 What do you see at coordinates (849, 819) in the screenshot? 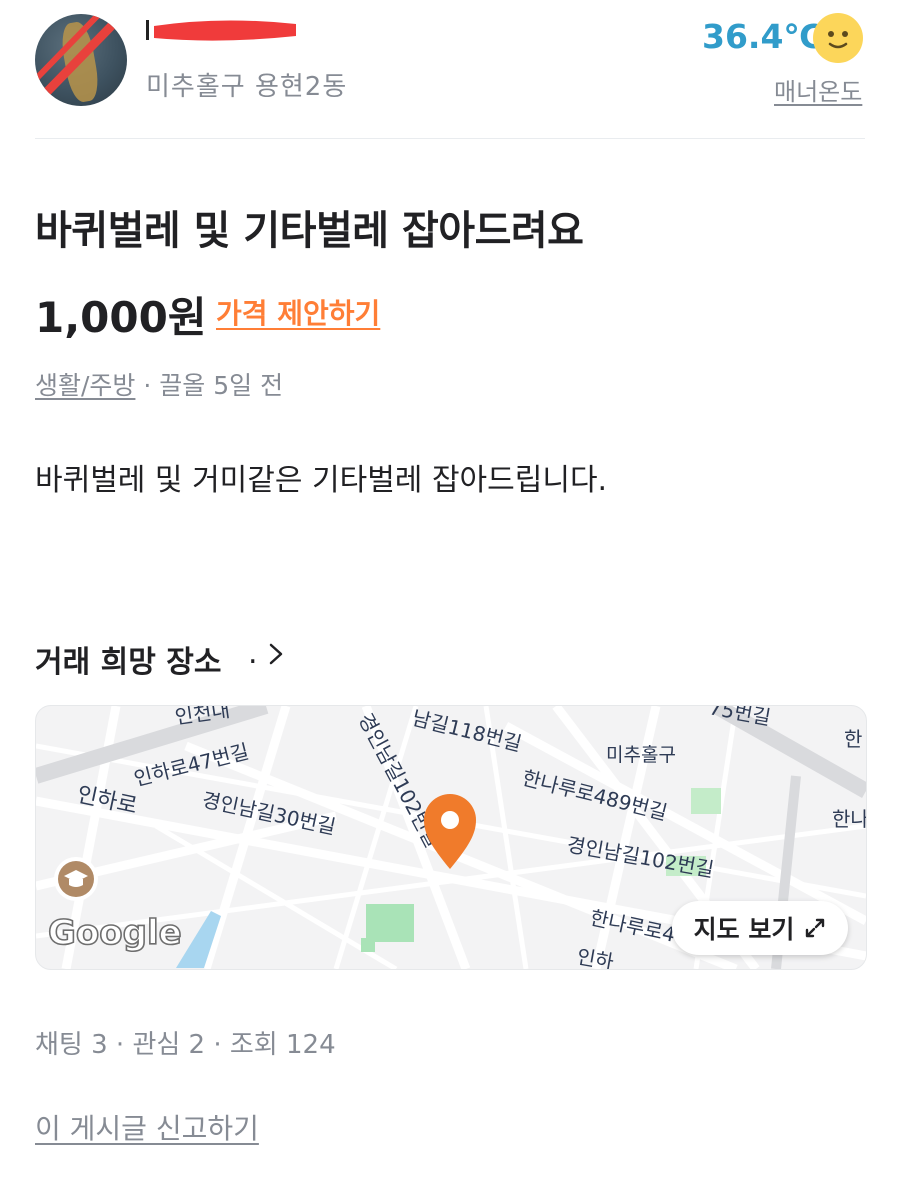
I see `map-label: 한나` at bounding box center [849, 819].